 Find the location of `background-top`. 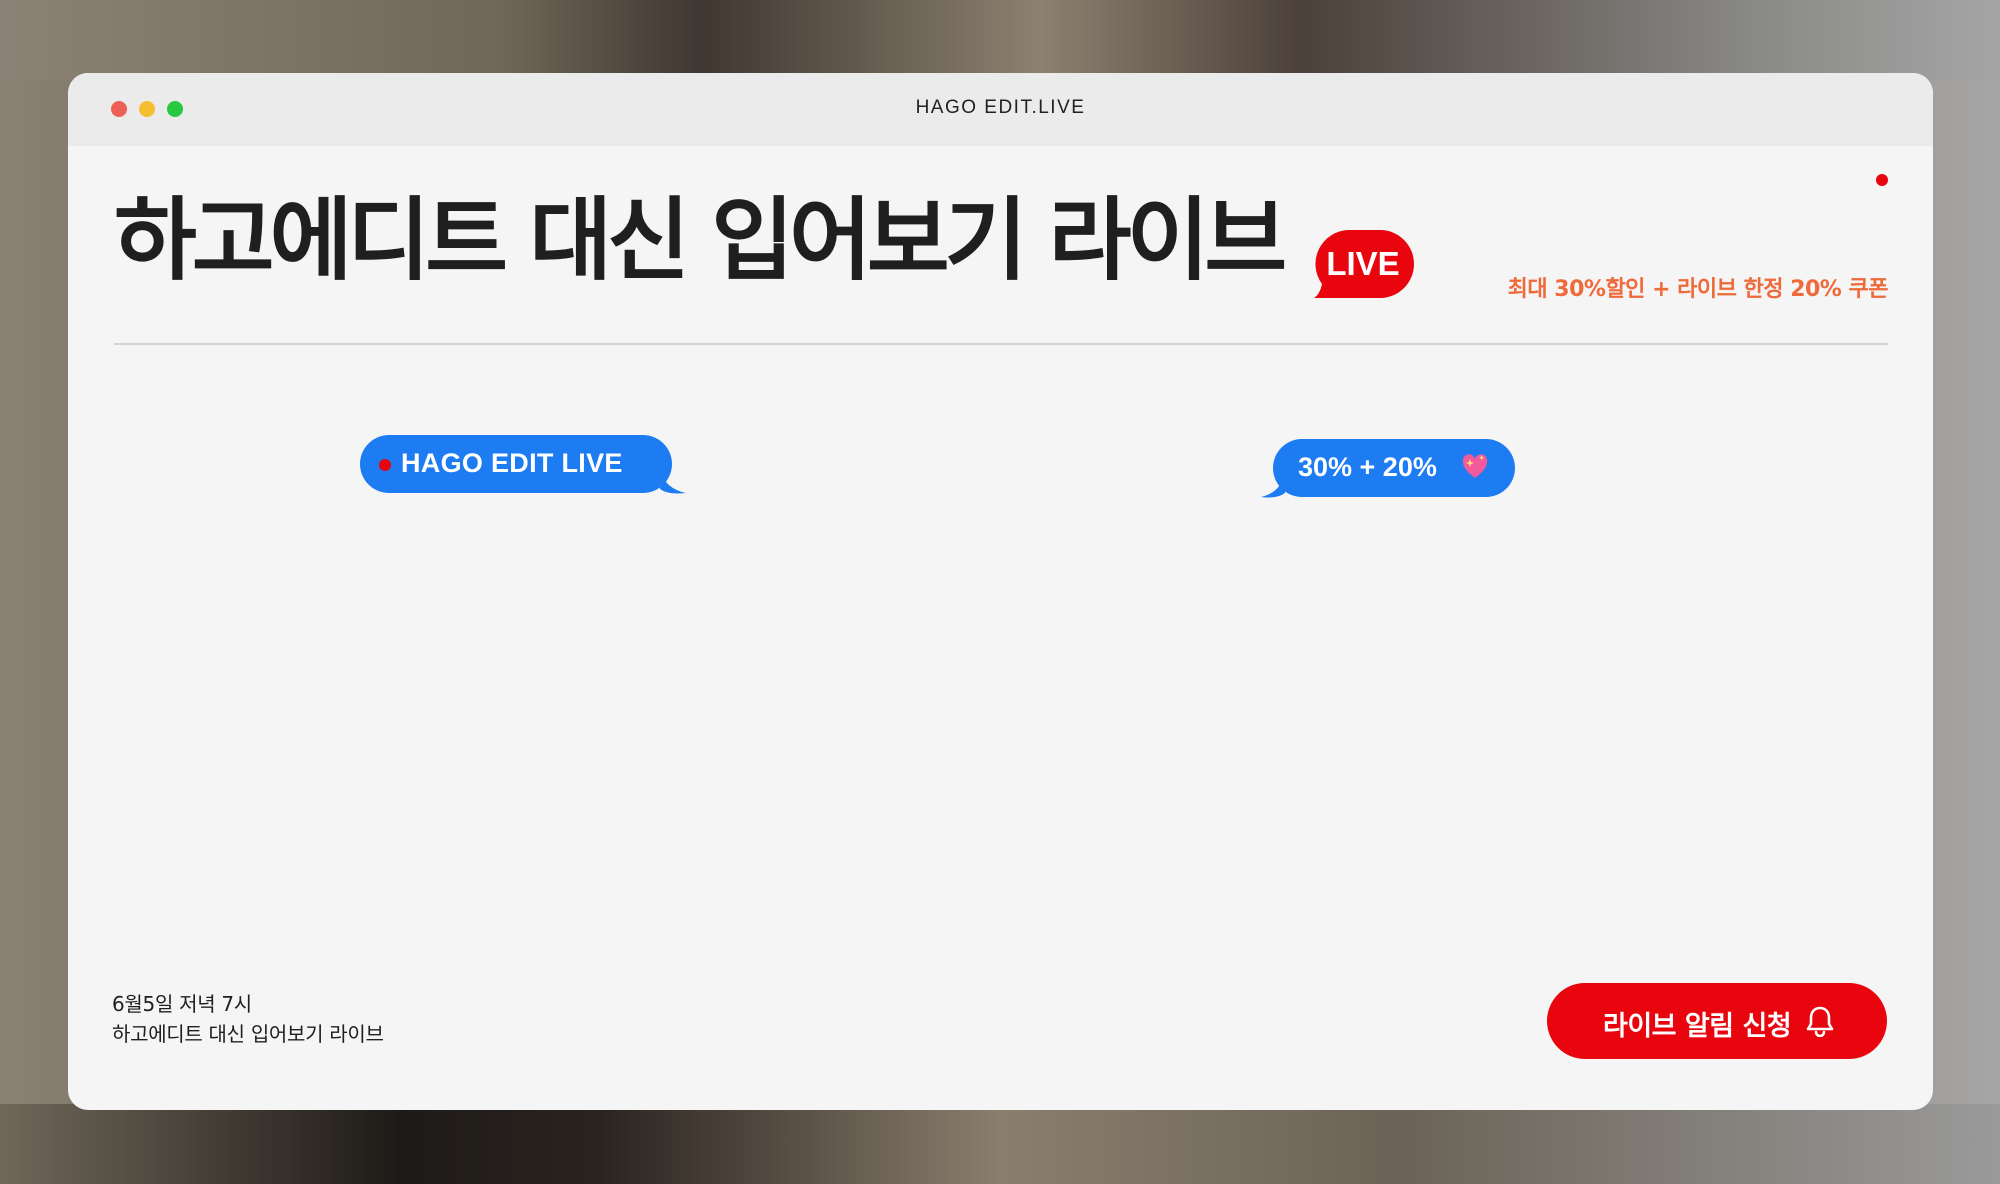

background-top is located at coordinates (1000, 40).